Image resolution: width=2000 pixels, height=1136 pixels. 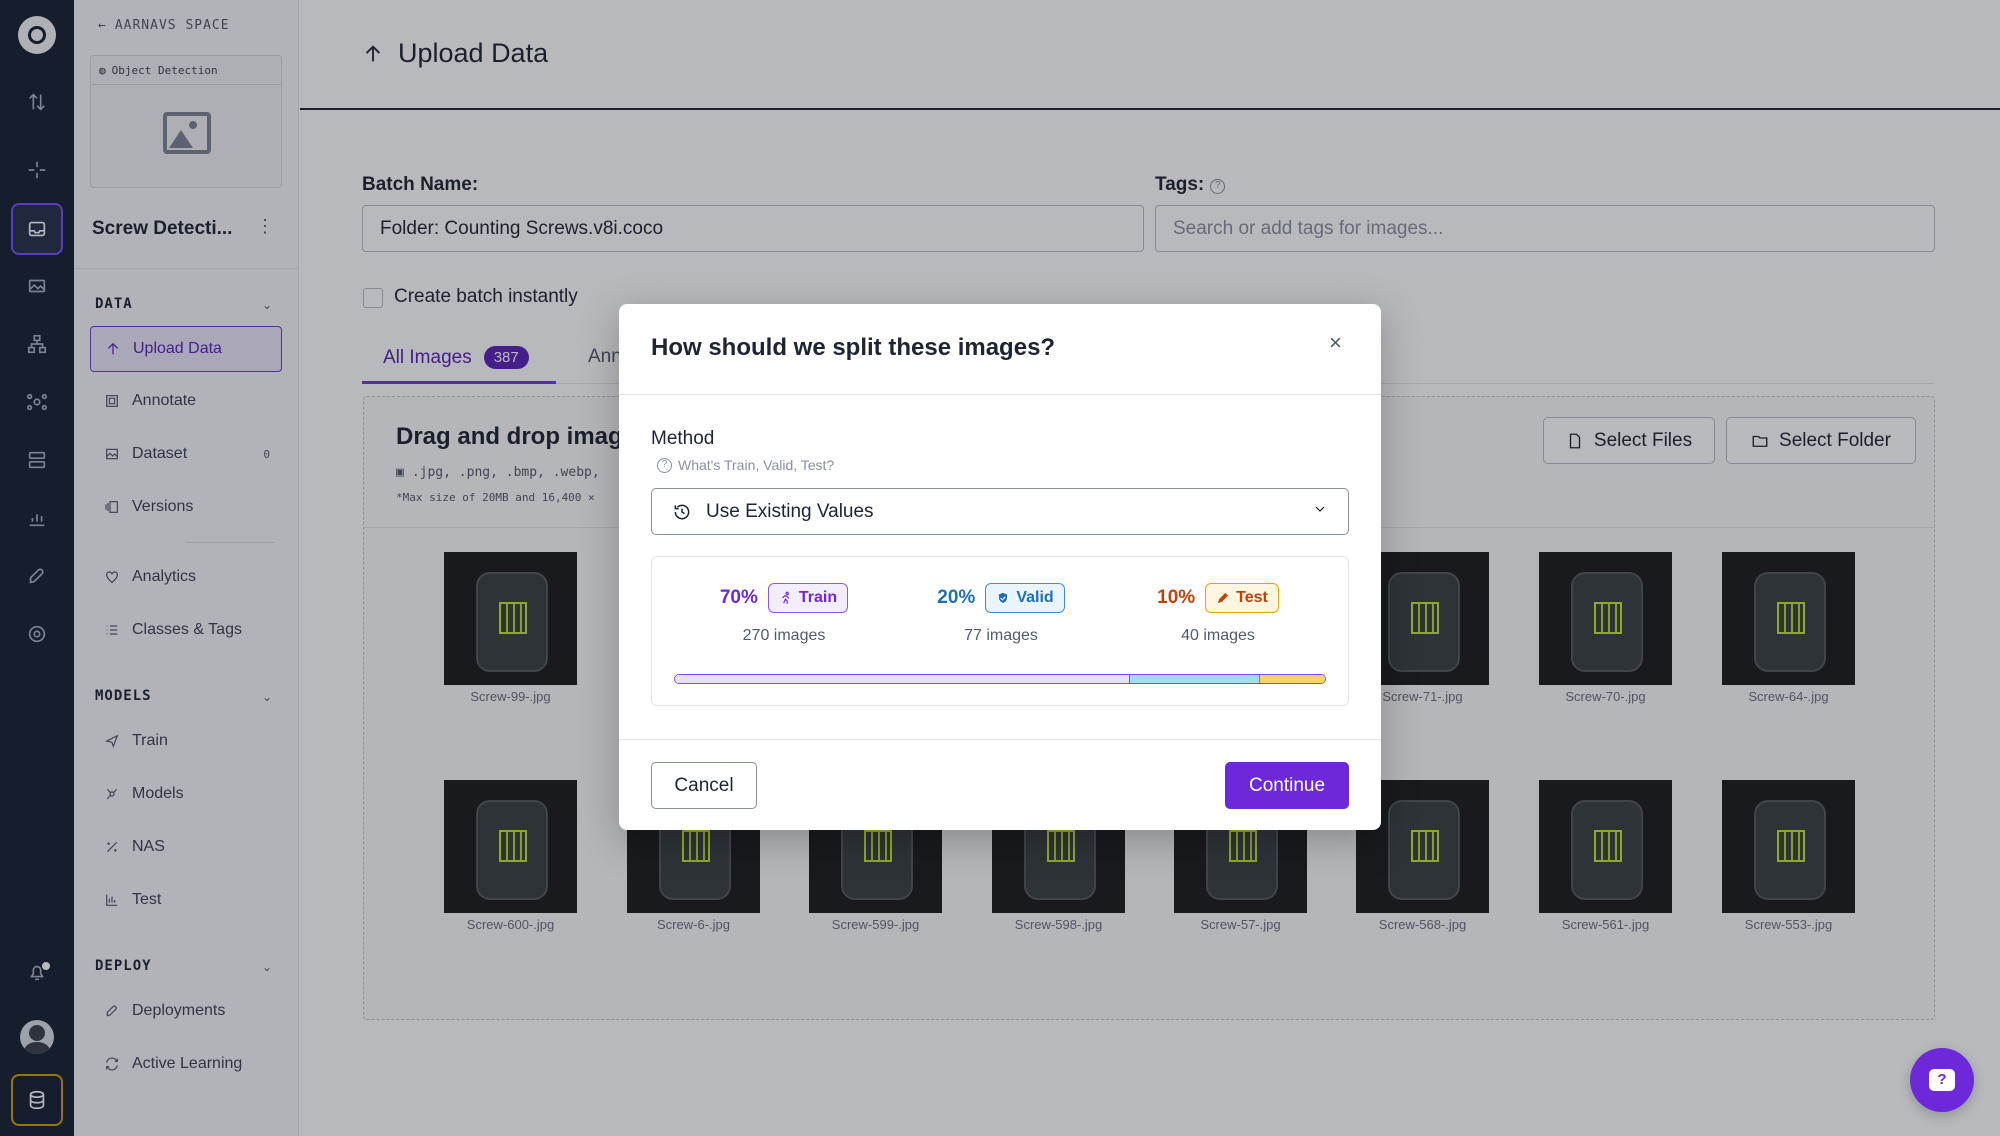 I want to click on chat-question-icon: ?, so click(x=1942, y=1080).